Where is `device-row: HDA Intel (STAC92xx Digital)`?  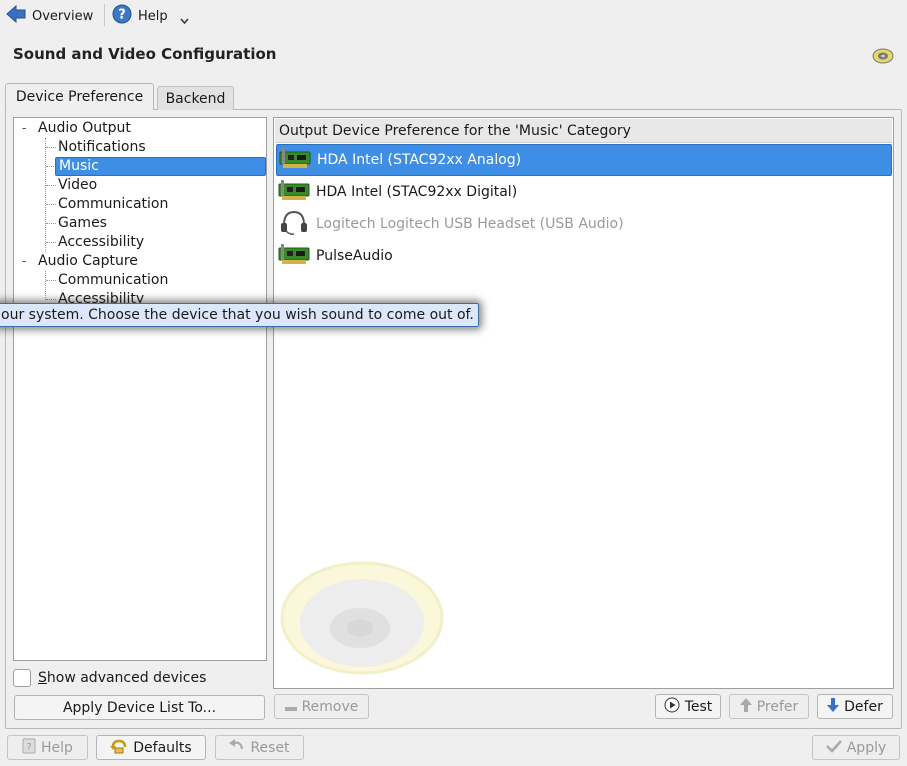 device-row: HDA Intel (STAC92xx Digital) is located at coordinates (584, 192).